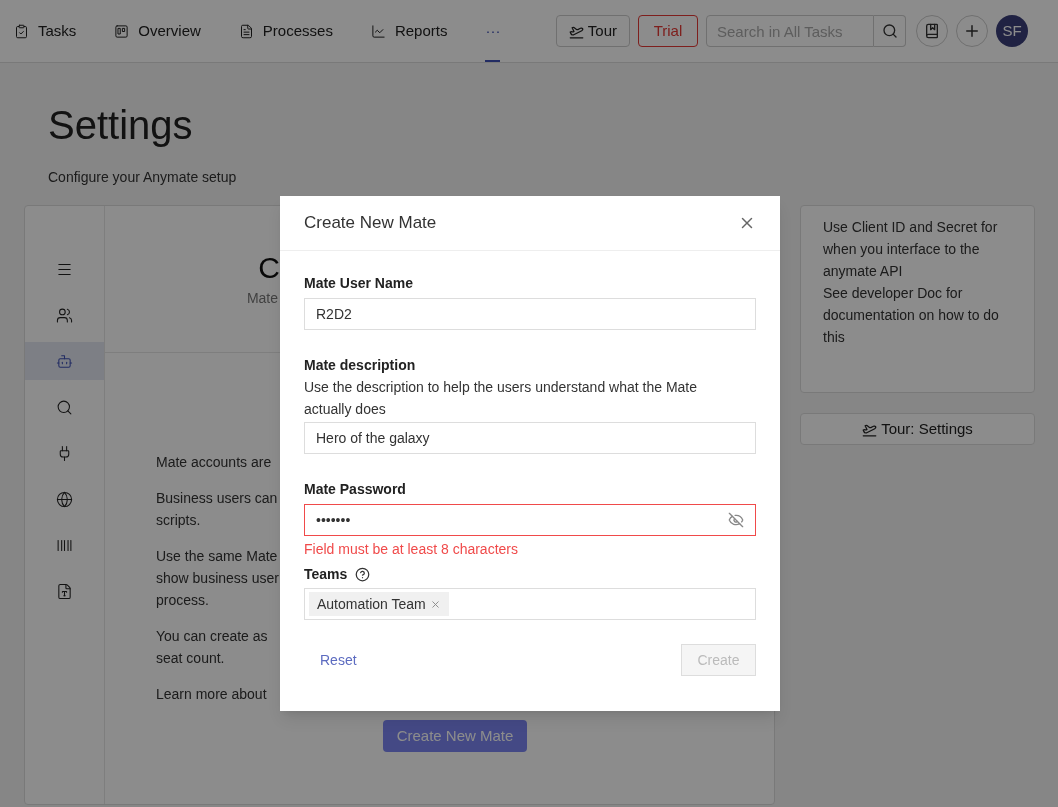 Image resolution: width=1058 pixels, height=807 pixels. Describe the element at coordinates (363, 574) in the screenshot. I see `help-icon` at that location.